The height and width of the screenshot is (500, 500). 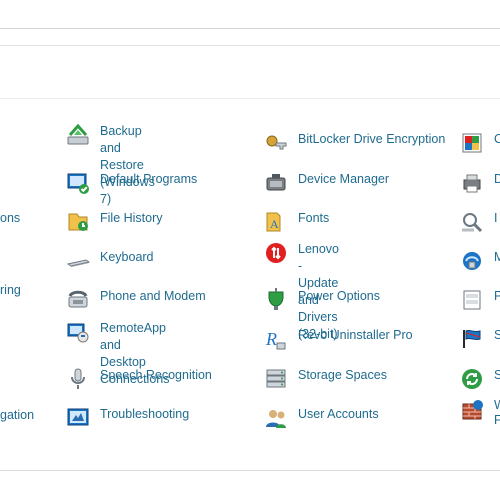 What do you see at coordinates (497, 139) in the screenshot?
I see `item-label: C` at bounding box center [497, 139].